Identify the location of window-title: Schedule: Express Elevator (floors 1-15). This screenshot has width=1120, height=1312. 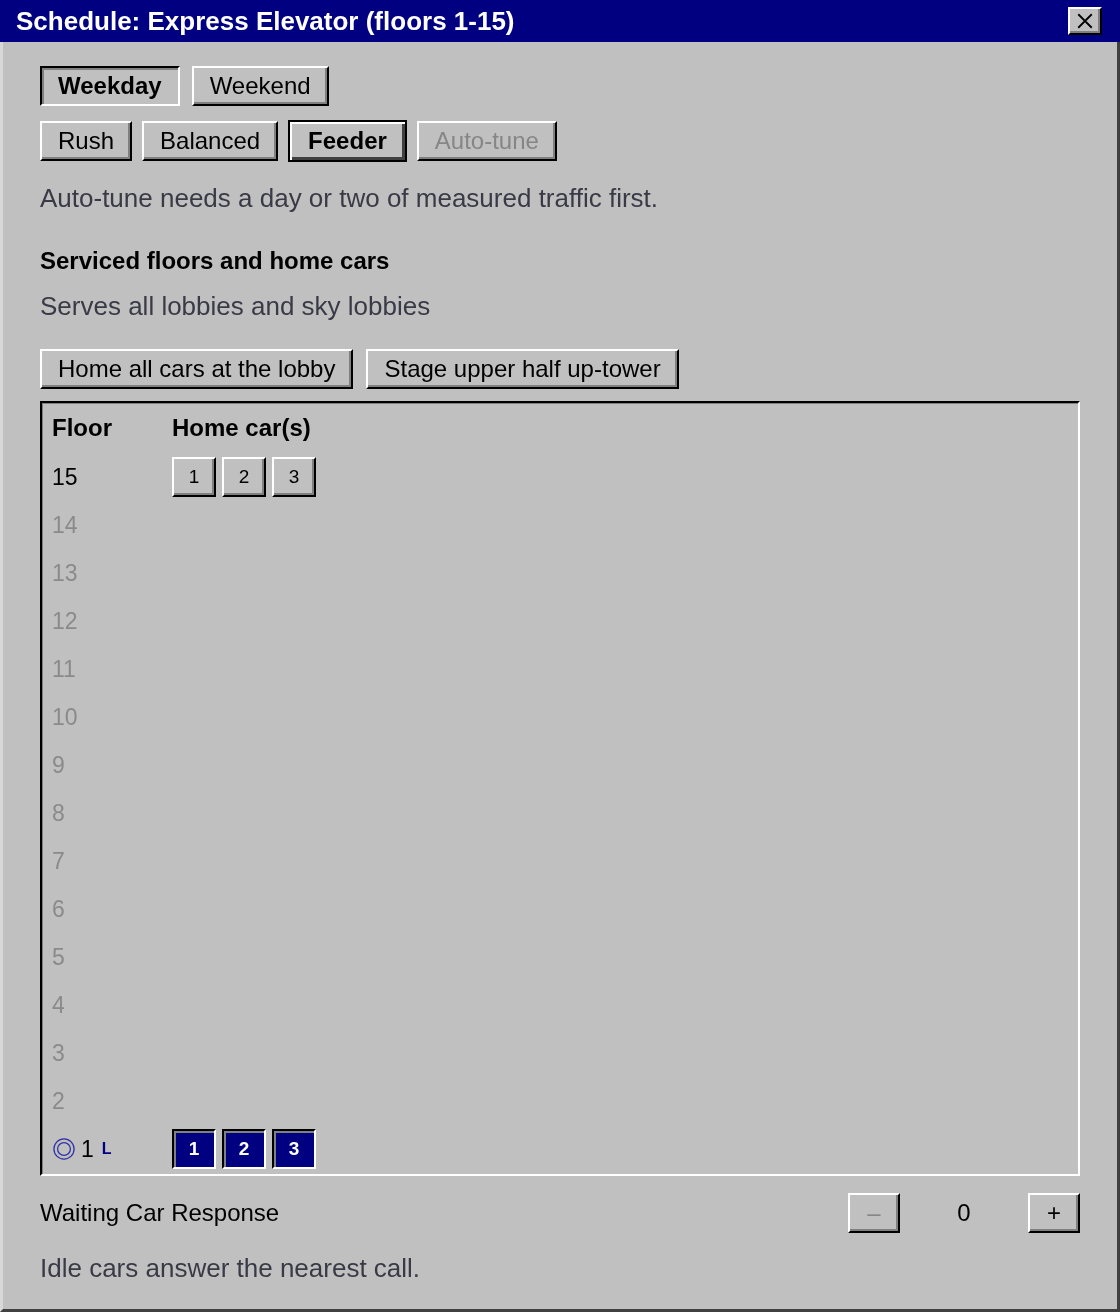
(266, 21).